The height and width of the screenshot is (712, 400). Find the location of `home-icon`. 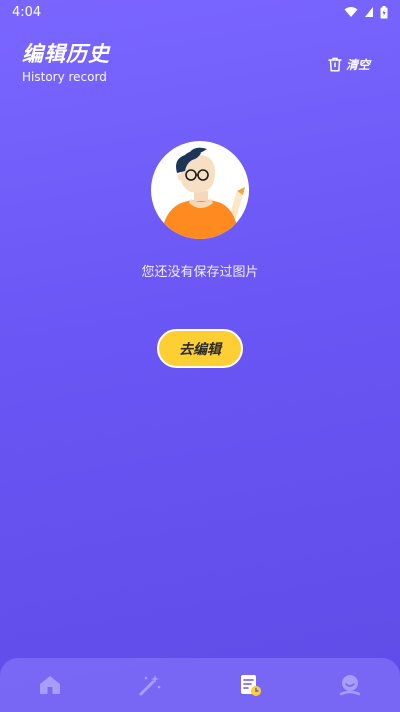

home-icon is located at coordinates (50, 685).